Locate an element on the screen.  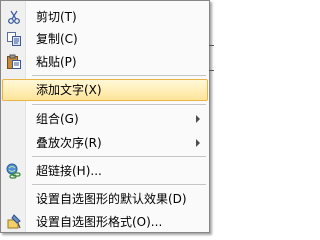
menu-item-order: 叠放次序(R) is located at coordinates (105, 143).